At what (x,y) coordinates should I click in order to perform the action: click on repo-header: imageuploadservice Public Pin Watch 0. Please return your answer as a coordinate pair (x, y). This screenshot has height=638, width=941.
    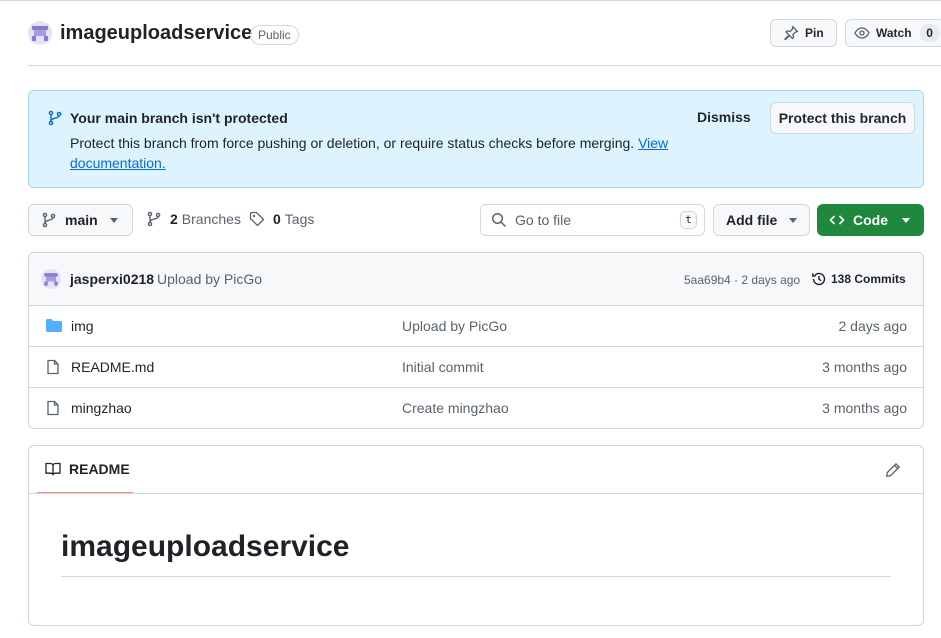
    Looking at the image, I should click on (484, 42).